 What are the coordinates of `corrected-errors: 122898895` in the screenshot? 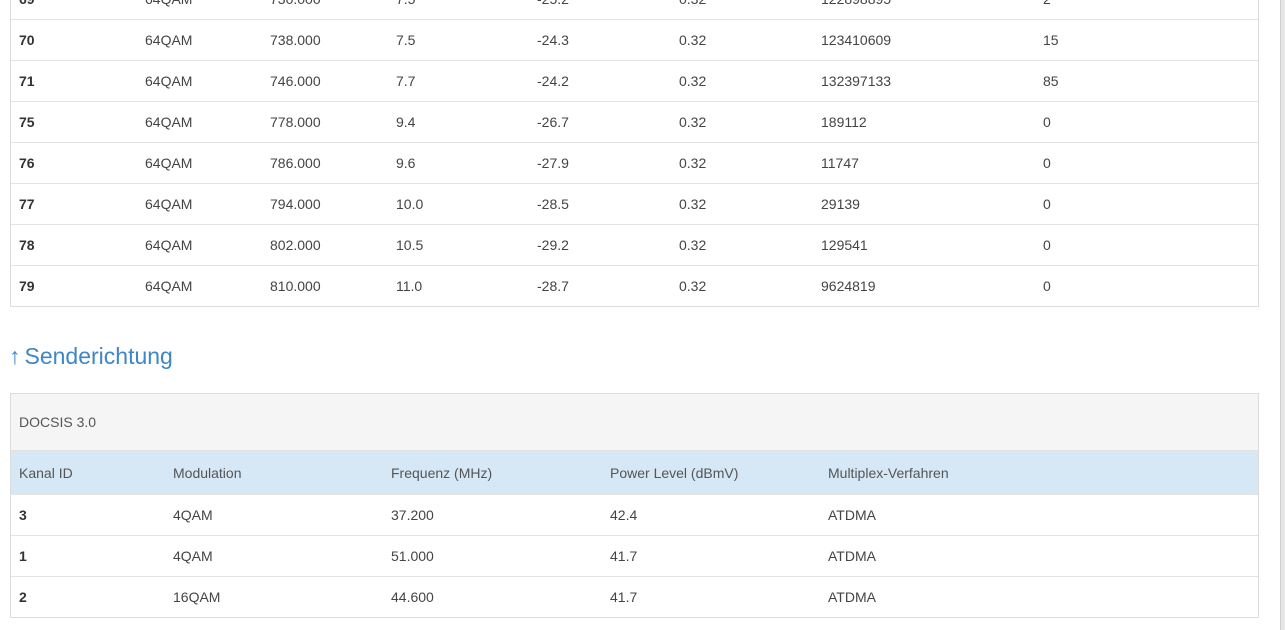 It's located at (856, 9).